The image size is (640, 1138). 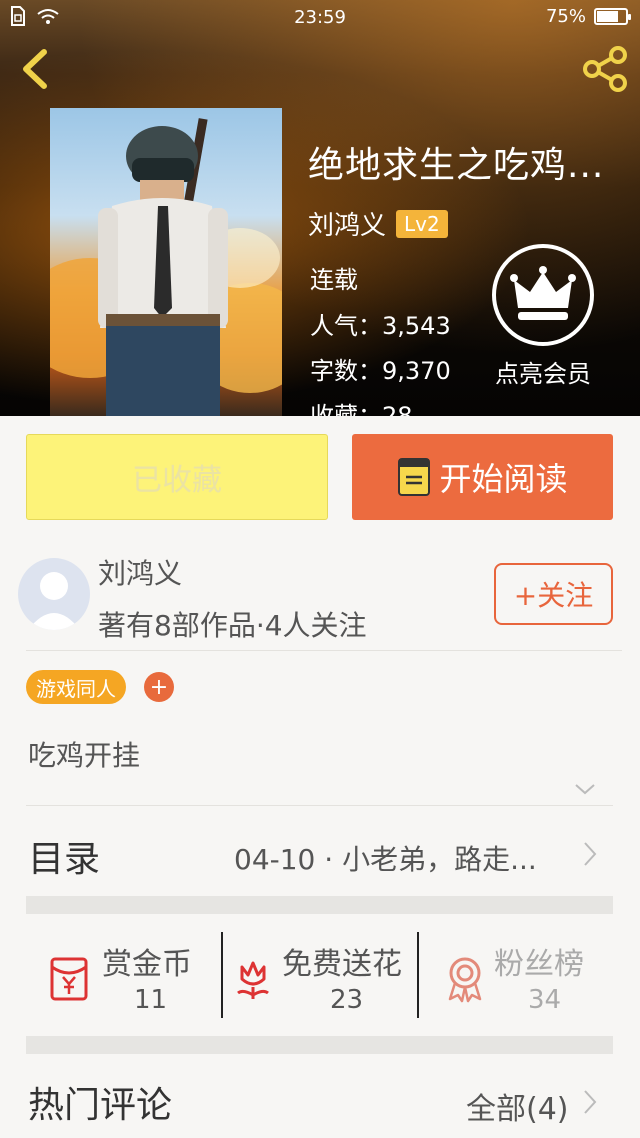 What do you see at coordinates (69, 979) in the screenshot?
I see `red-envelope-icon` at bounding box center [69, 979].